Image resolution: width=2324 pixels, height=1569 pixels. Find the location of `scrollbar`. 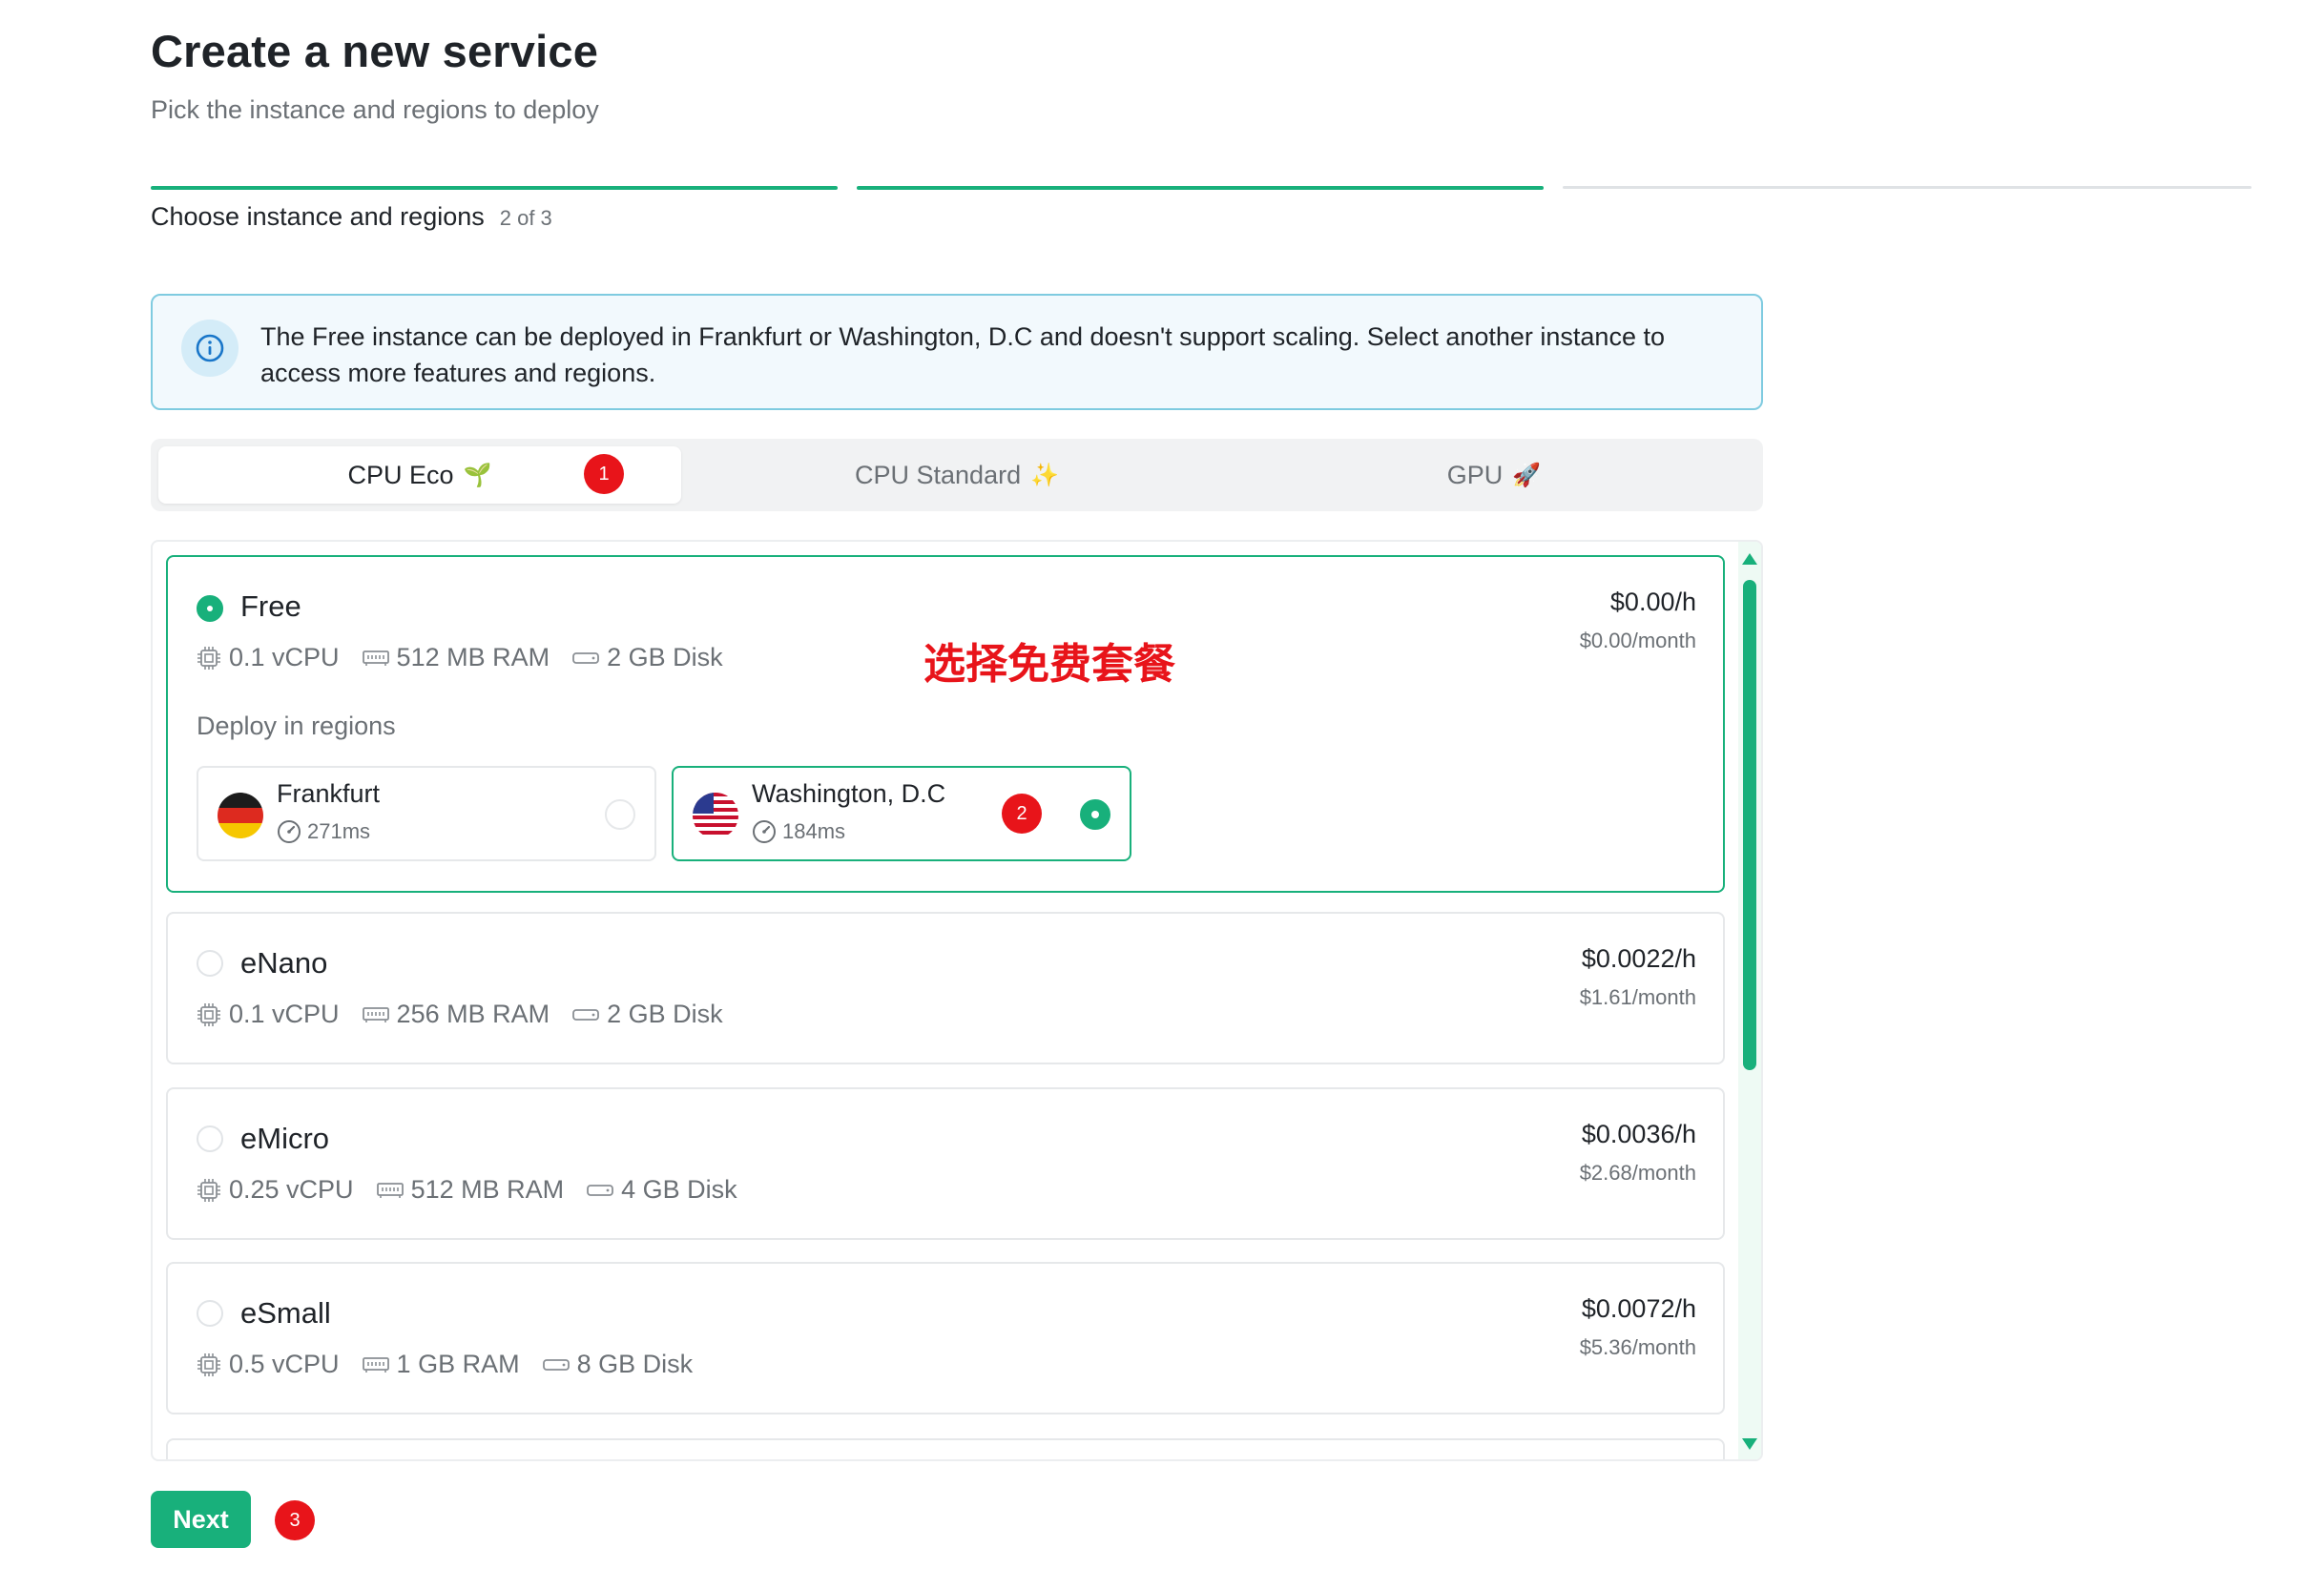

scrollbar is located at coordinates (1749, 1000).